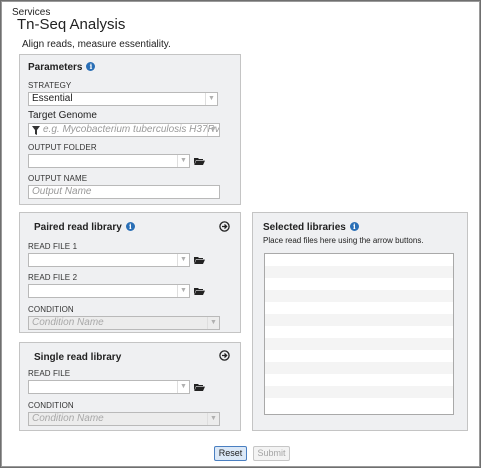 The height and width of the screenshot is (468, 481). What do you see at coordinates (51, 405) in the screenshot?
I see `single-condition-label: CONDITION` at bounding box center [51, 405].